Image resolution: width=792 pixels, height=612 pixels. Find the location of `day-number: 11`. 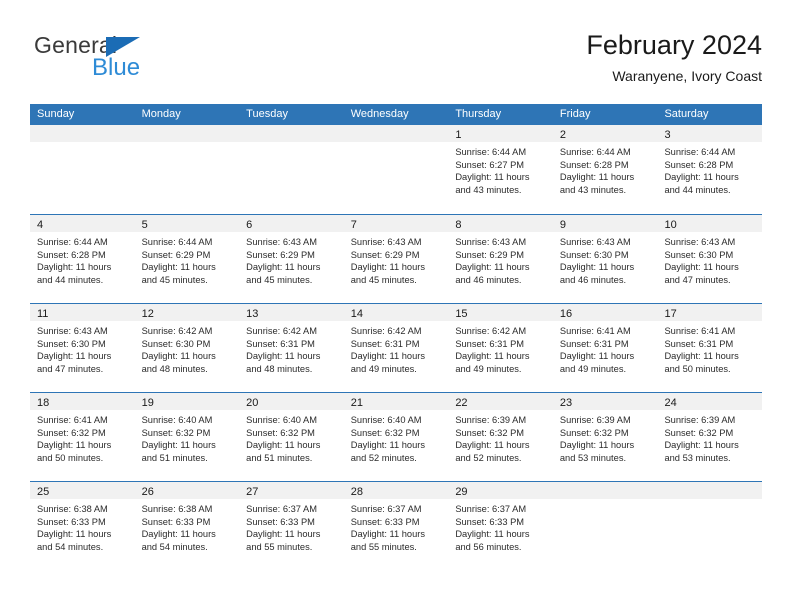

day-number: 11 is located at coordinates (43, 314).